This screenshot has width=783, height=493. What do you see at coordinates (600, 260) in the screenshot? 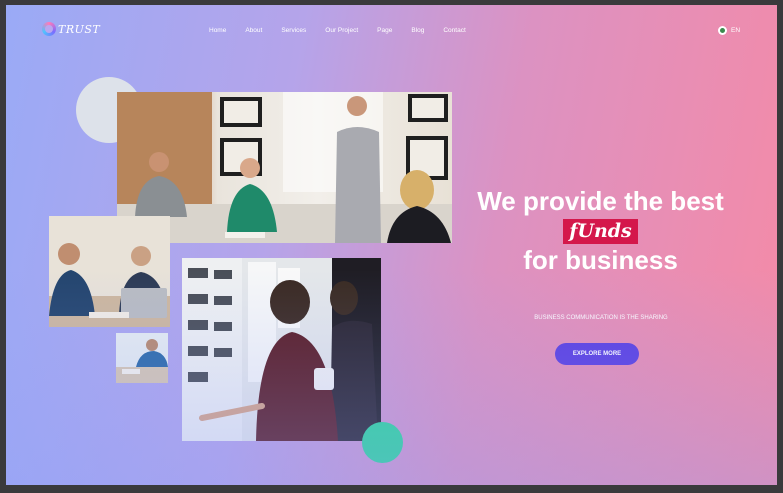
I see `hero-heading-line3: for business` at bounding box center [600, 260].